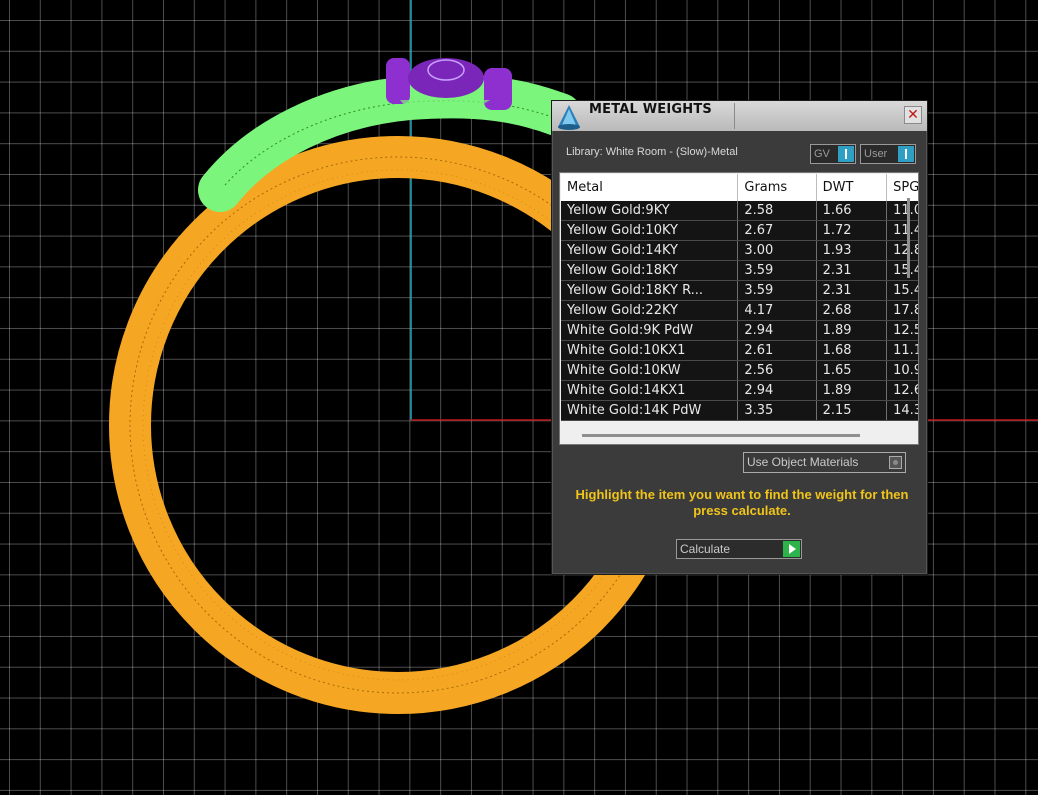 This screenshot has width=1038, height=795. I want to click on table-row: White Gold:14KX12.941.8912.61, so click(739, 390).